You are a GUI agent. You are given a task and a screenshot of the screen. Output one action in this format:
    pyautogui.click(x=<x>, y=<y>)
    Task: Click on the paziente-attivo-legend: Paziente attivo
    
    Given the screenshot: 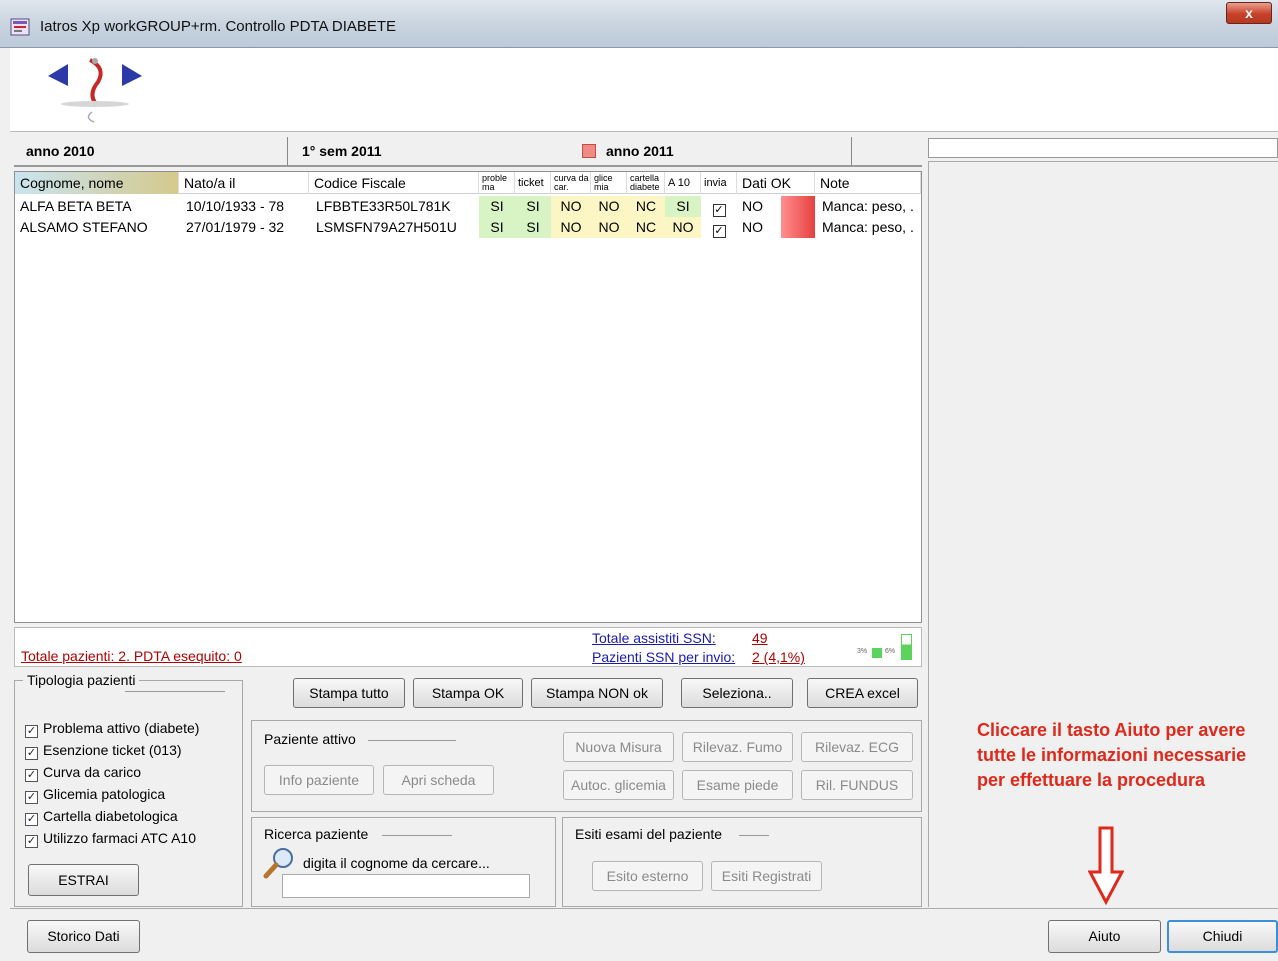 What is the action you would take?
    pyautogui.click(x=310, y=739)
    